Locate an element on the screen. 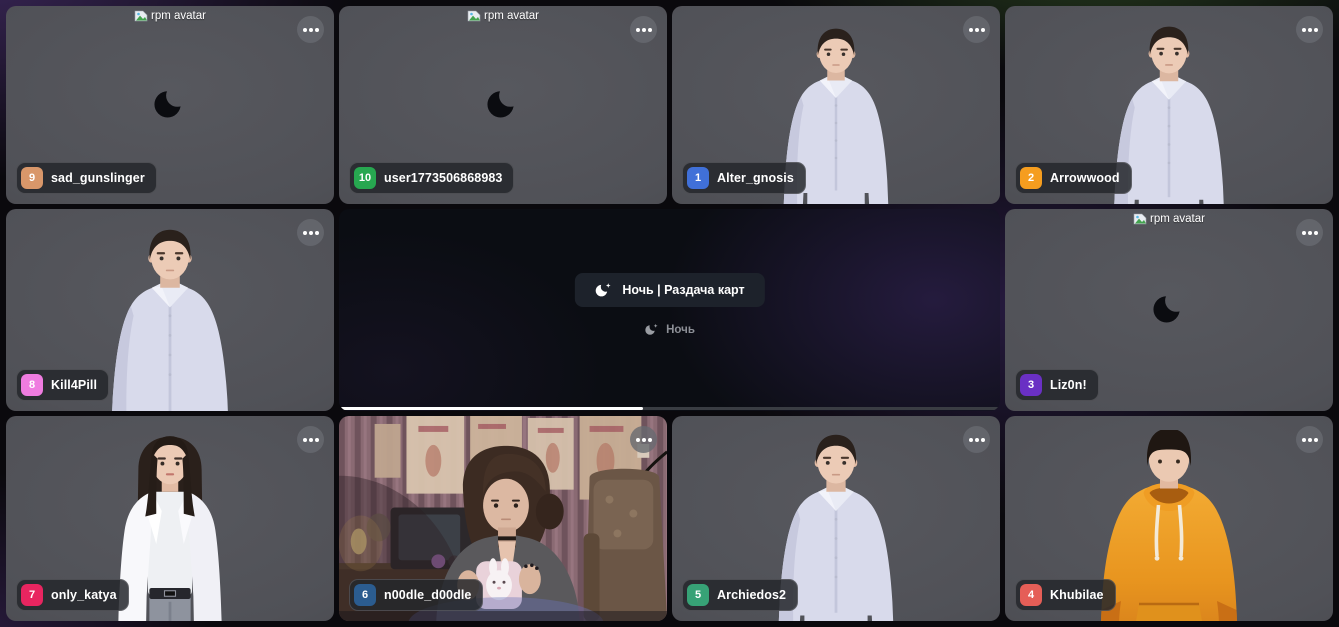 The image size is (1339, 627). player-badge: 5 Archiedos2 is located at coordinates (740, 595).